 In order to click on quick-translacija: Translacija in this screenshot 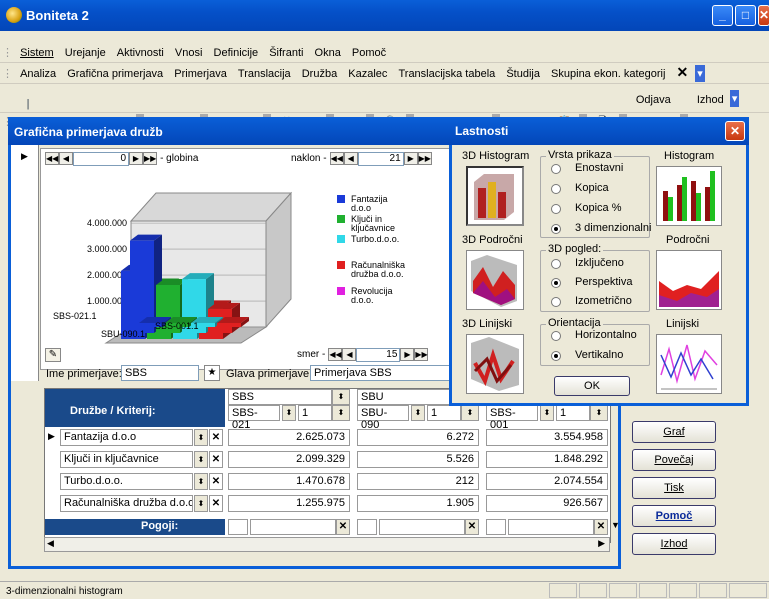, I will do `click(264, 72)`.